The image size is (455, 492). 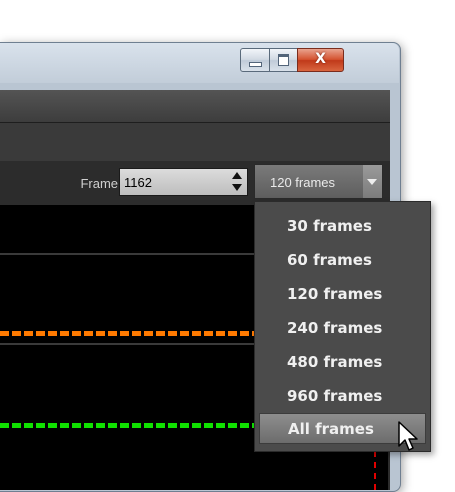 I want to click on frame-range-dropdown: 120 frames, so click(x=318, y=181).